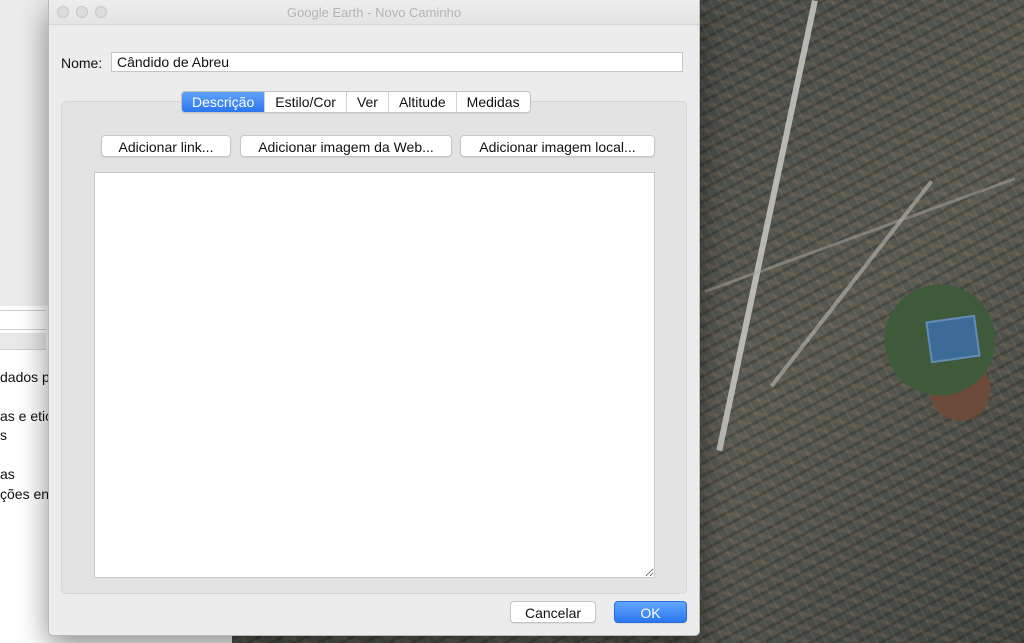 This screenshot has width=1024, height=643. I want to click on background-text-line: as e etic, so click(26, 416).